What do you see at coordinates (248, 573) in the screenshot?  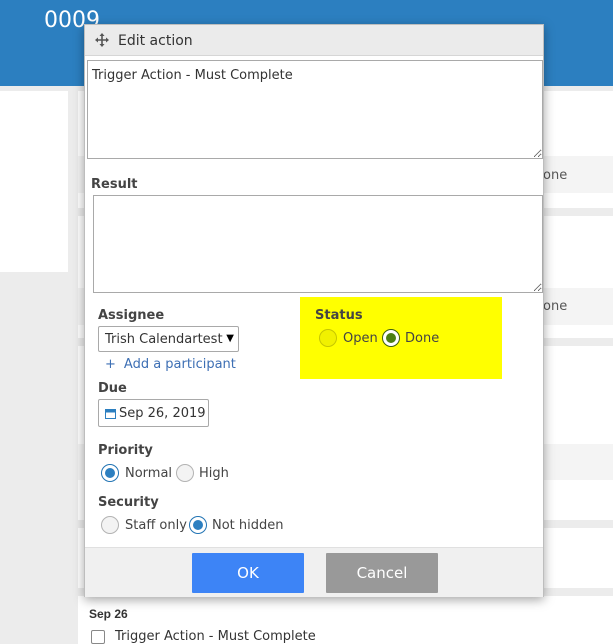 I see `ok-button: OK` at bounding box center [248, 573].